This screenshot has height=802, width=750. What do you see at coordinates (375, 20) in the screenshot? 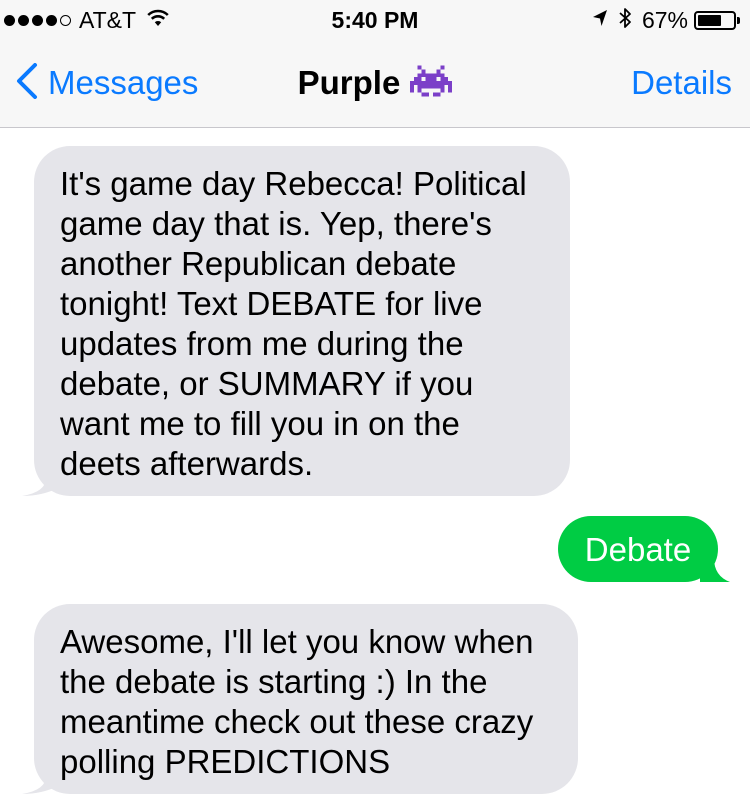
I see `status-bar: AT&T 5:40 PM 67%` at bounding box center [375, 20].